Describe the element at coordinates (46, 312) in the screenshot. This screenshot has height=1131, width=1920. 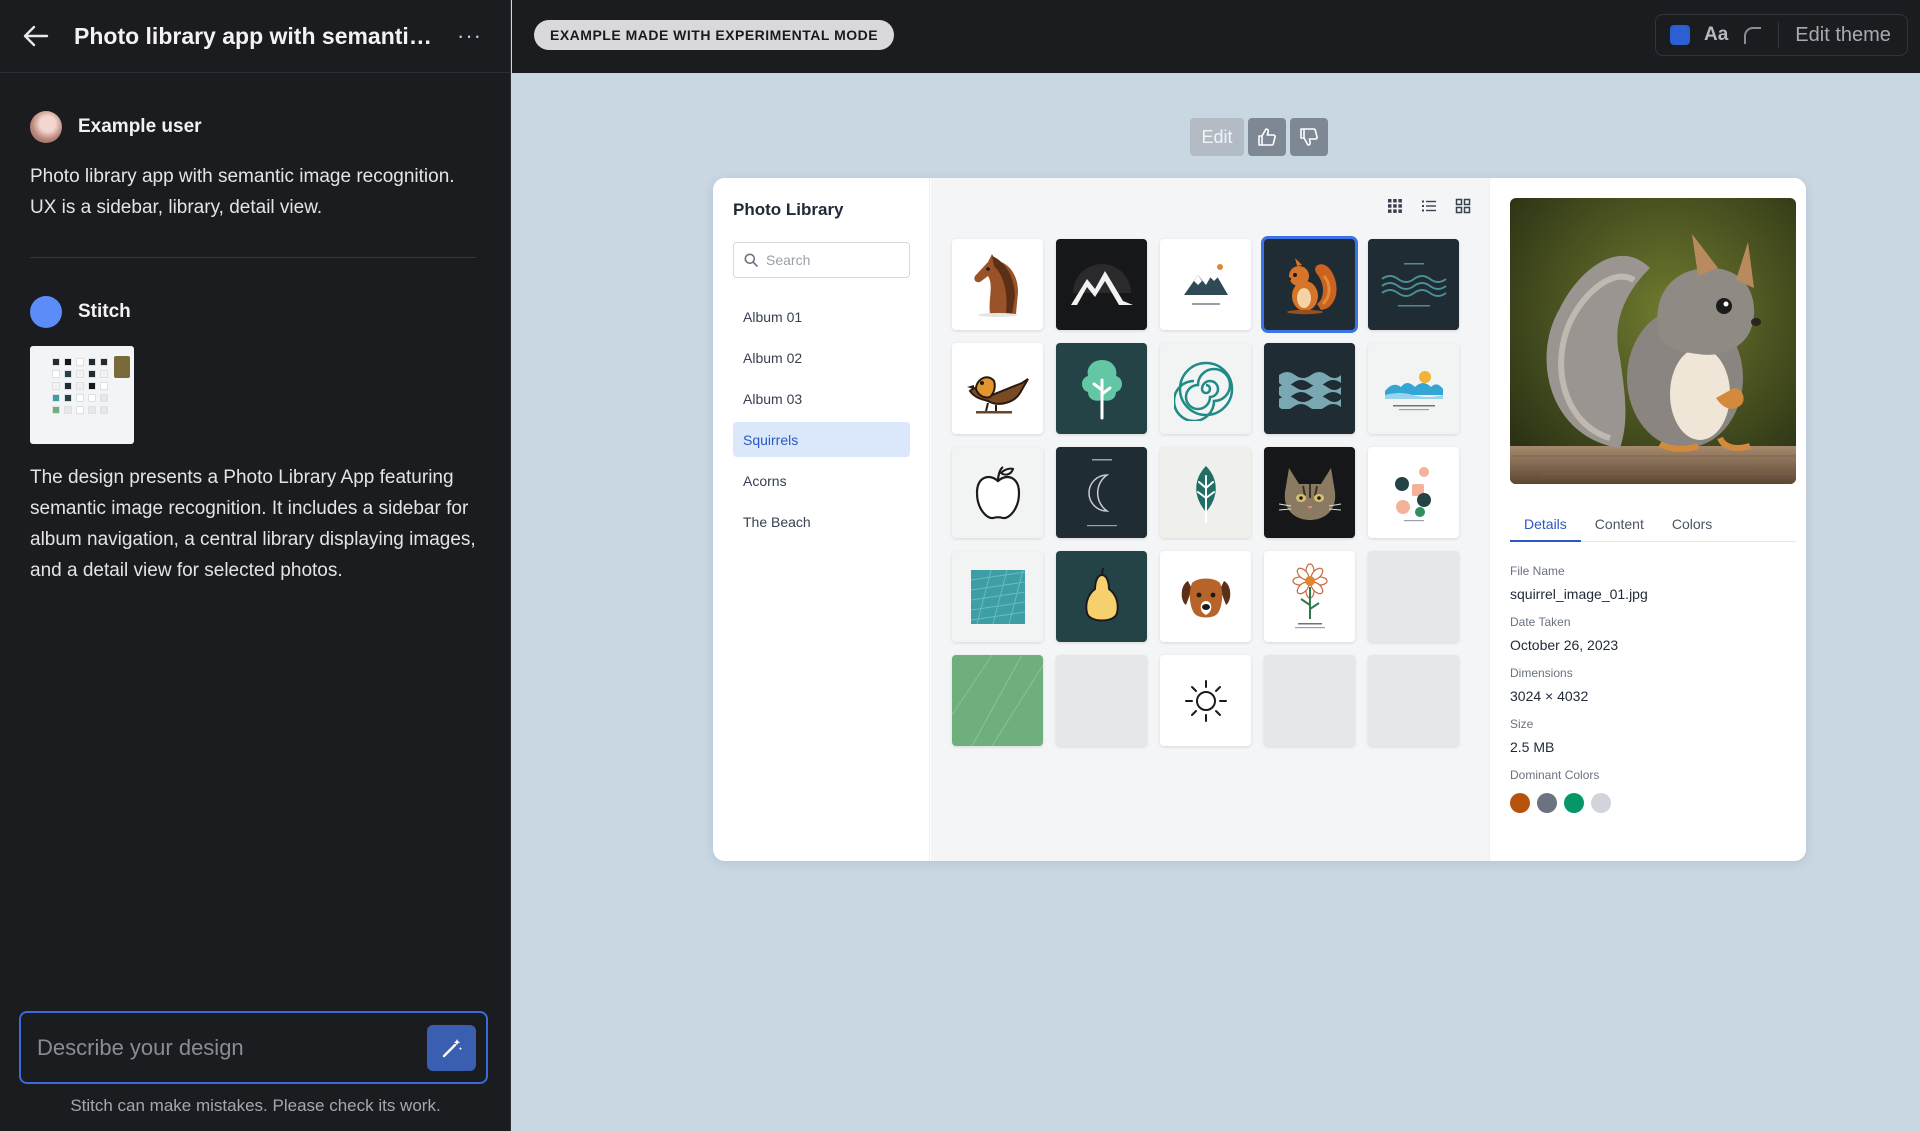
I see `stitch-avatar` at that location.